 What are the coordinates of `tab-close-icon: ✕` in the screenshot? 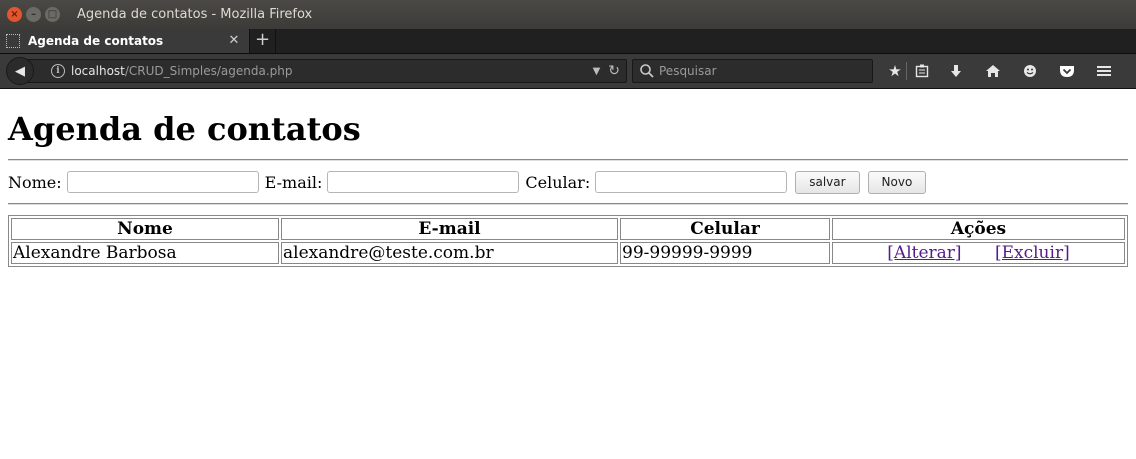 It's located at (234, 40).